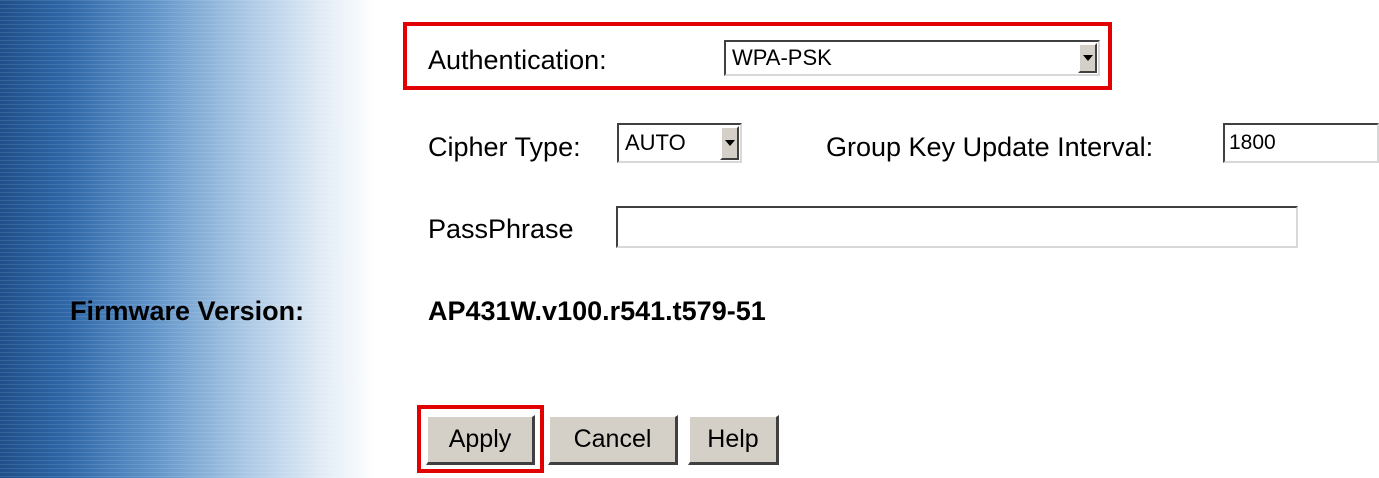 This screenshot has width=1379, height=478. Describe the element at coordinates (912, 58) in the screenshot. I see `authentication-select: WPA-PSK` at that location.